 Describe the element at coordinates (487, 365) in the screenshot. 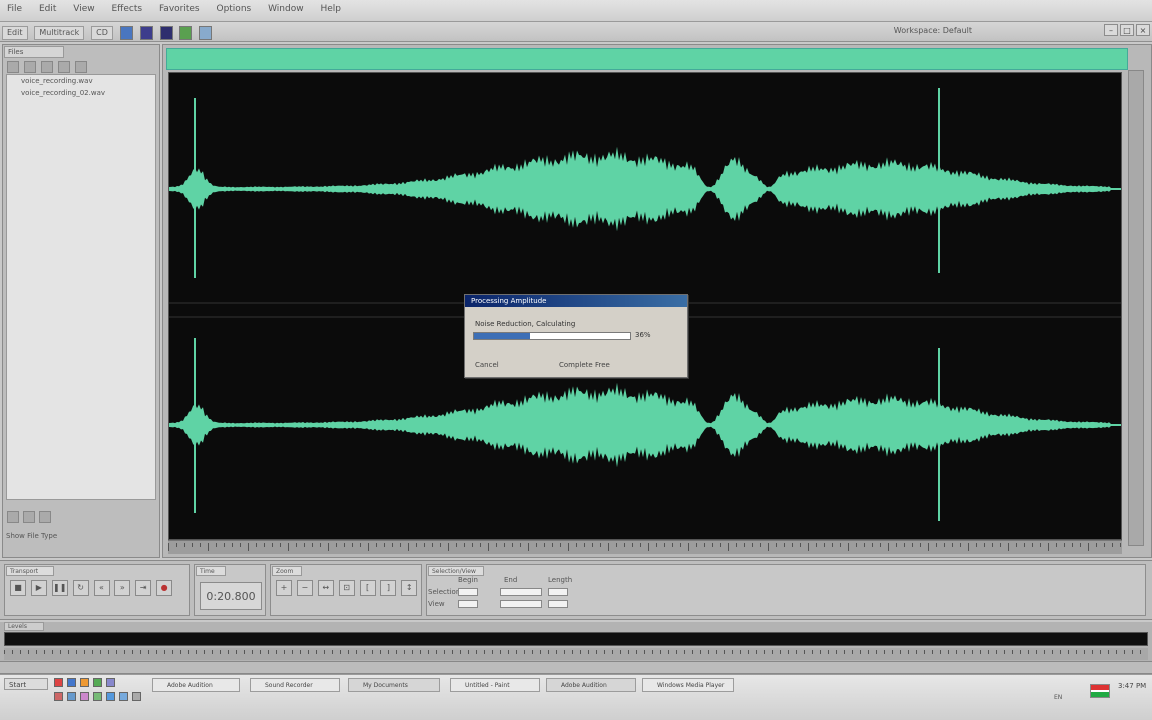

I see `cancel-button: Cancel` at that location.